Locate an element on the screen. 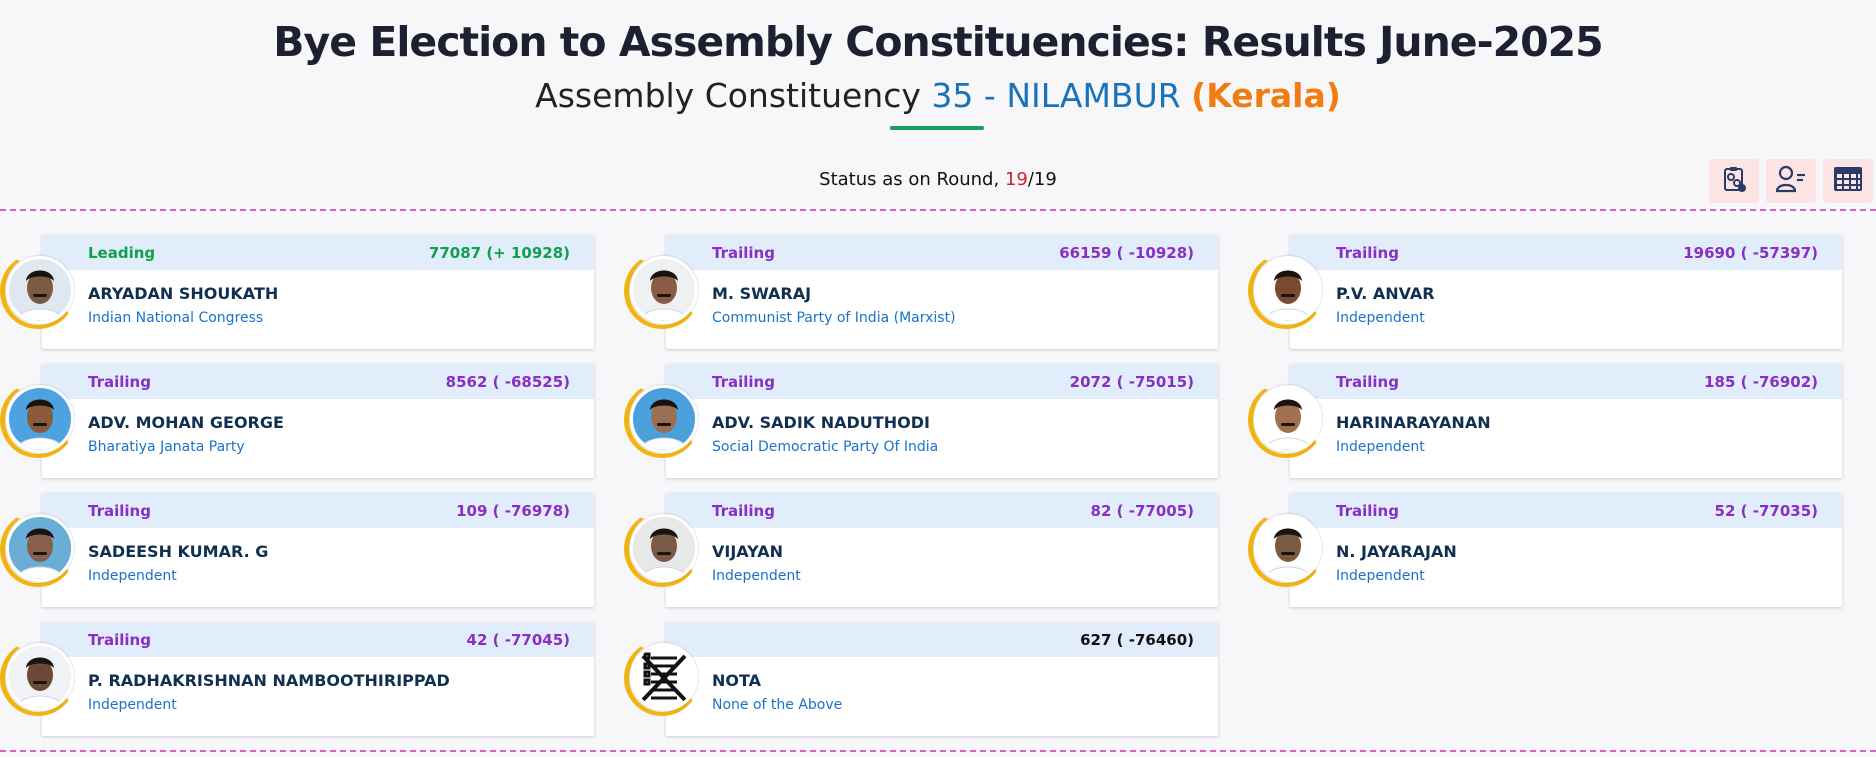 This screenshot has width=1876, height=757. candidate-votes: 8562 ( -68525) is located at coordinates (507, 382).